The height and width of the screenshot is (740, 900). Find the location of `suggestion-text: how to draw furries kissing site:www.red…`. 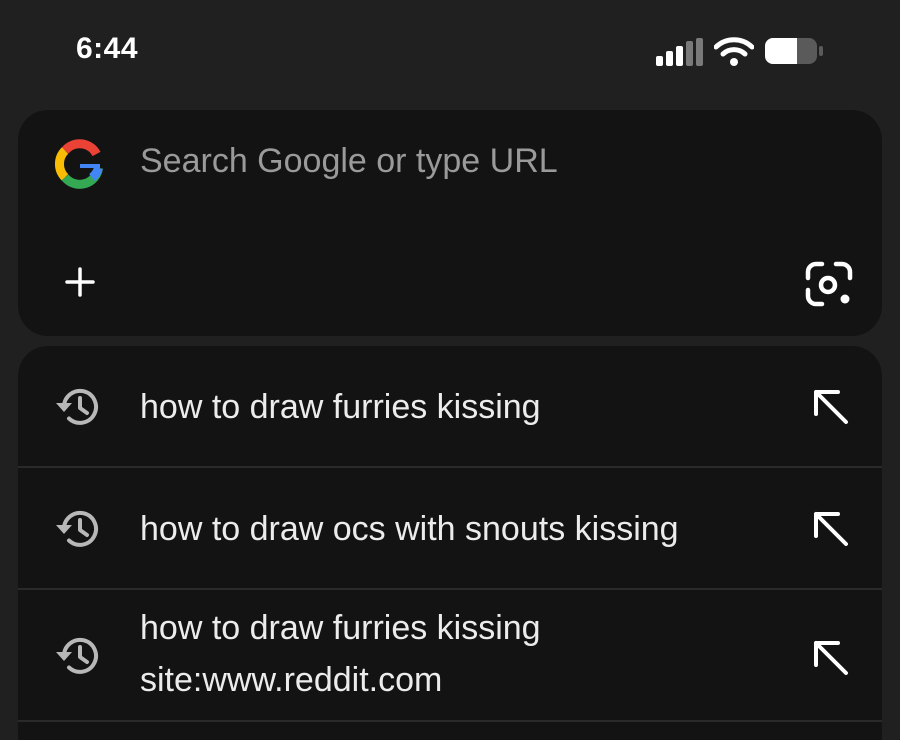

suggestion-text: how to draw furries kissing site:www.red… is located at coordinates (340, 654).